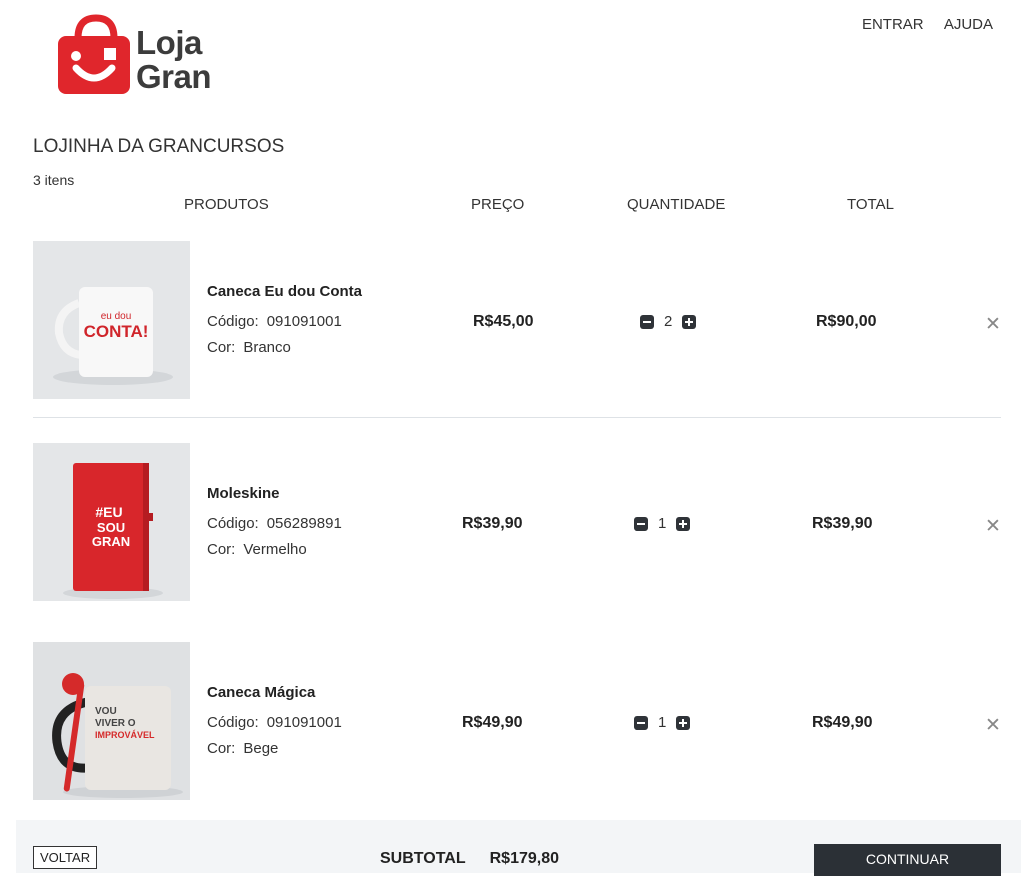 Image resolution: width=1021 pixels, height=876 pixels. Describe the element at coordinates (115, 723) in the screenshot. I see `magic-mug-text-2: VIVER O` at that location.